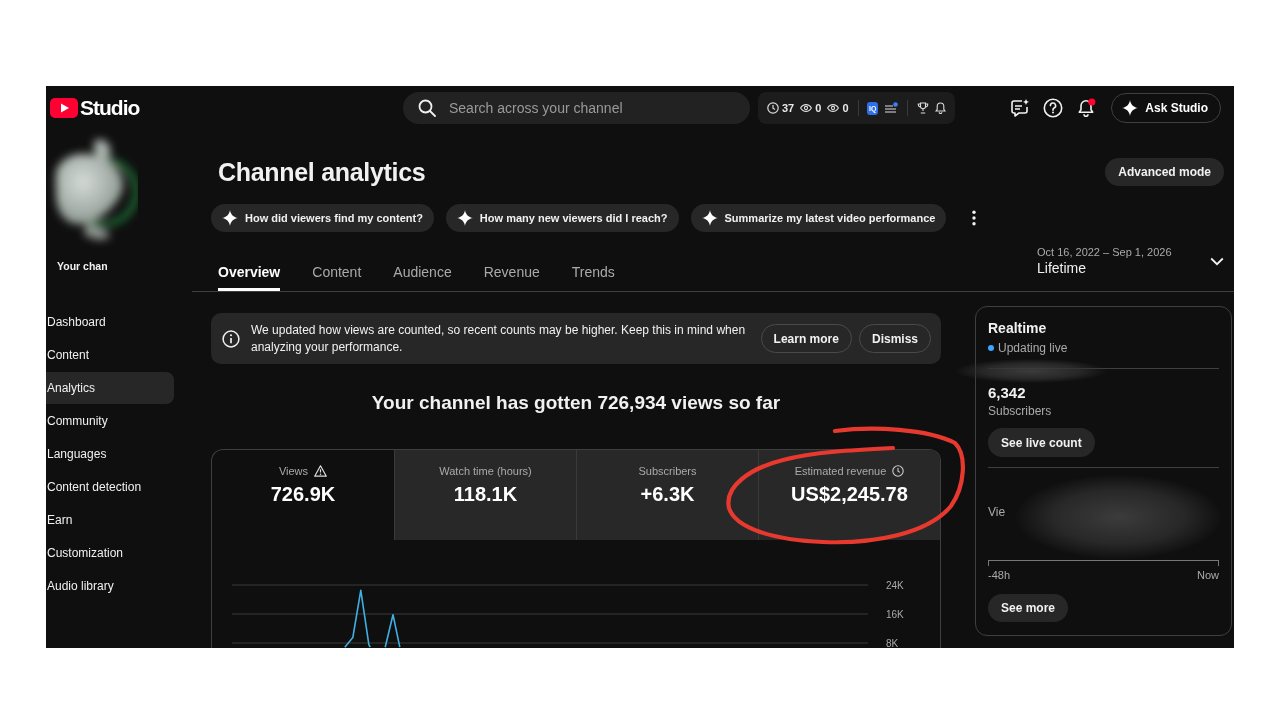 The height and width of the screenshot is (720, 1280). I want to click on suggestion-chip: Summarize my latest video performance, so click(818, 218).